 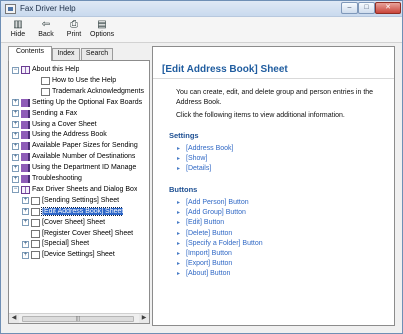 What do you see at coordinates (75, 146) in the screenshot?
I see `tree-item: + Available Paper Sizes for Sending` at bounding box center [75, 146].